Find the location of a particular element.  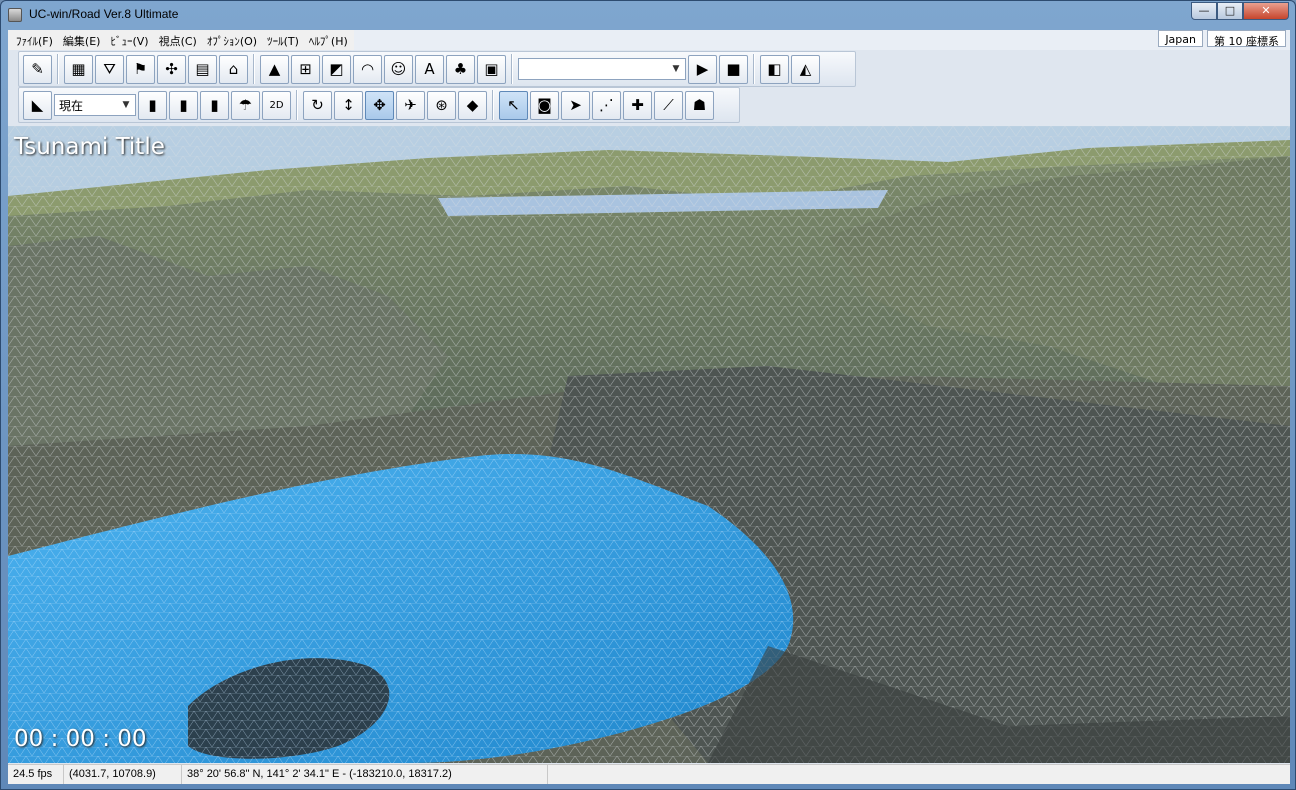

signal-stop-icon: ▮ is located at coordinates (214, 105).